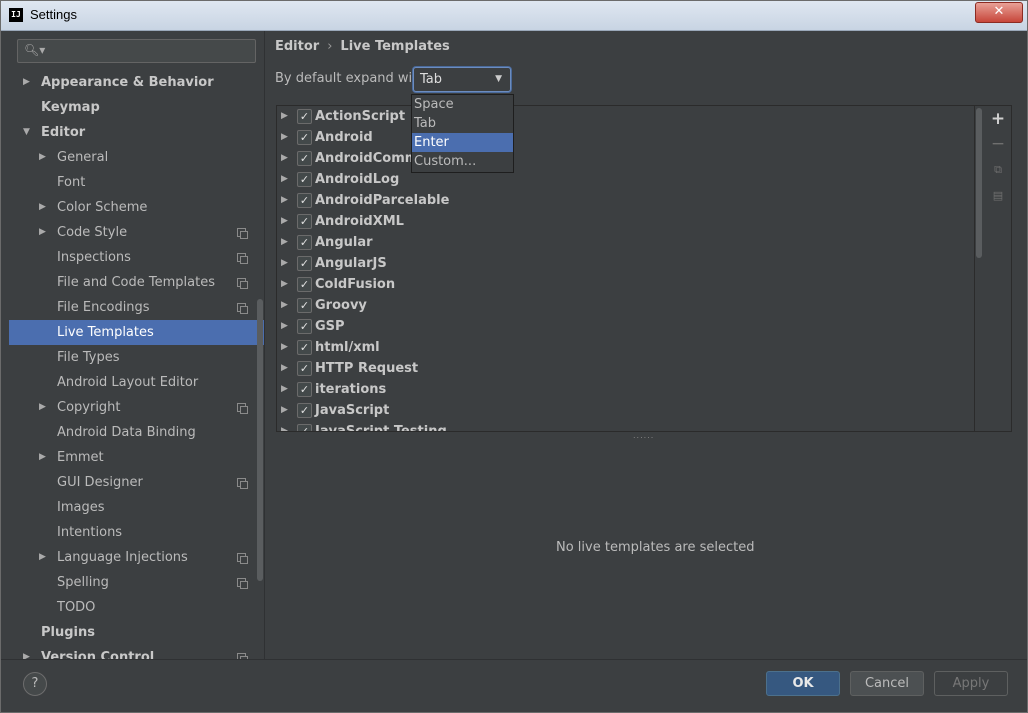 Image resolution: width=1028 pixels, height=713 pixels. Describe the element at coordinates (132, 557) in the screenshot. I see `sidebar-item-language-injections: ▶ Language Injections` at that location.